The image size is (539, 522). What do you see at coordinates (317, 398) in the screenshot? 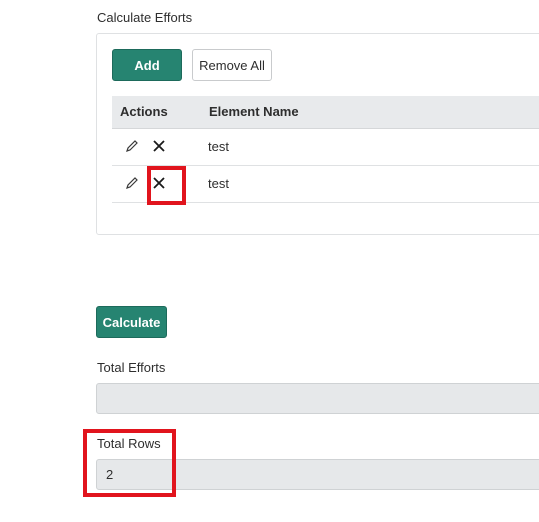
I see `total-efforts-field` at bounding box center [317, 398].